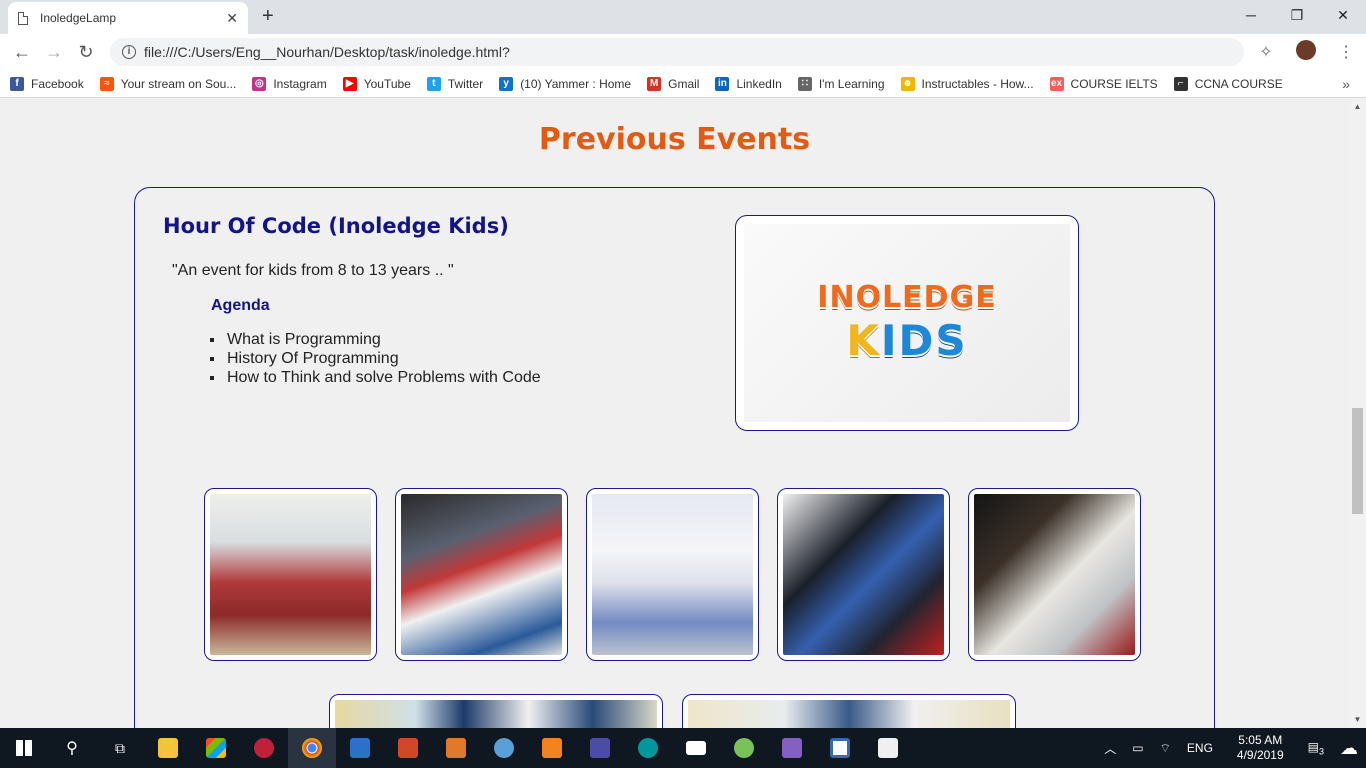 The image size is (1366, 768). Describe the element at coordinates (565, 83) in the screenshot. I see `bookmark-item: y (10) Yammer : Home` at that location.